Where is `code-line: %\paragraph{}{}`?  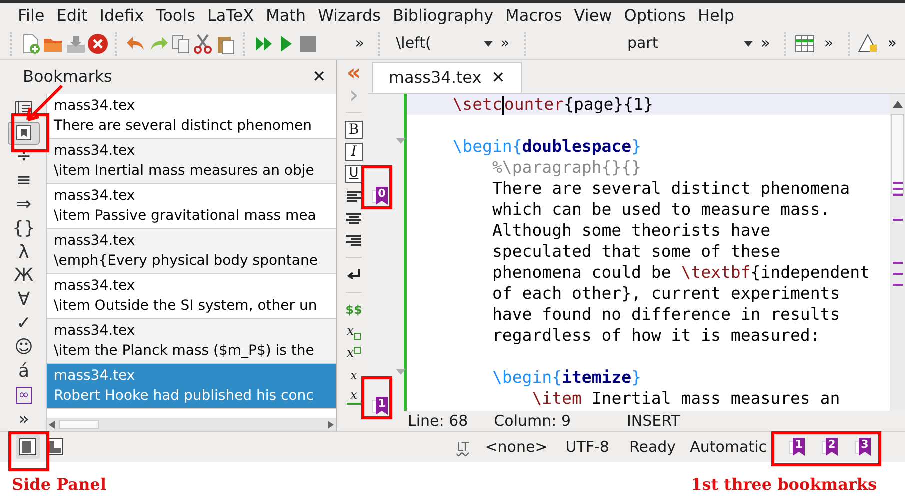
code-line: %\paragraph{}{} is located at coordinates (566, 167).